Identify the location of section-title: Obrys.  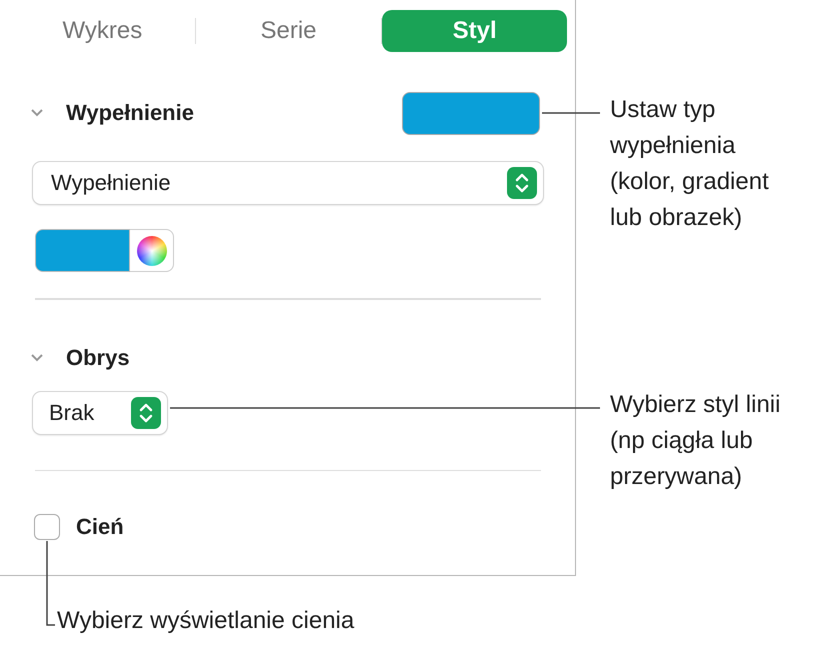
(98, 357).